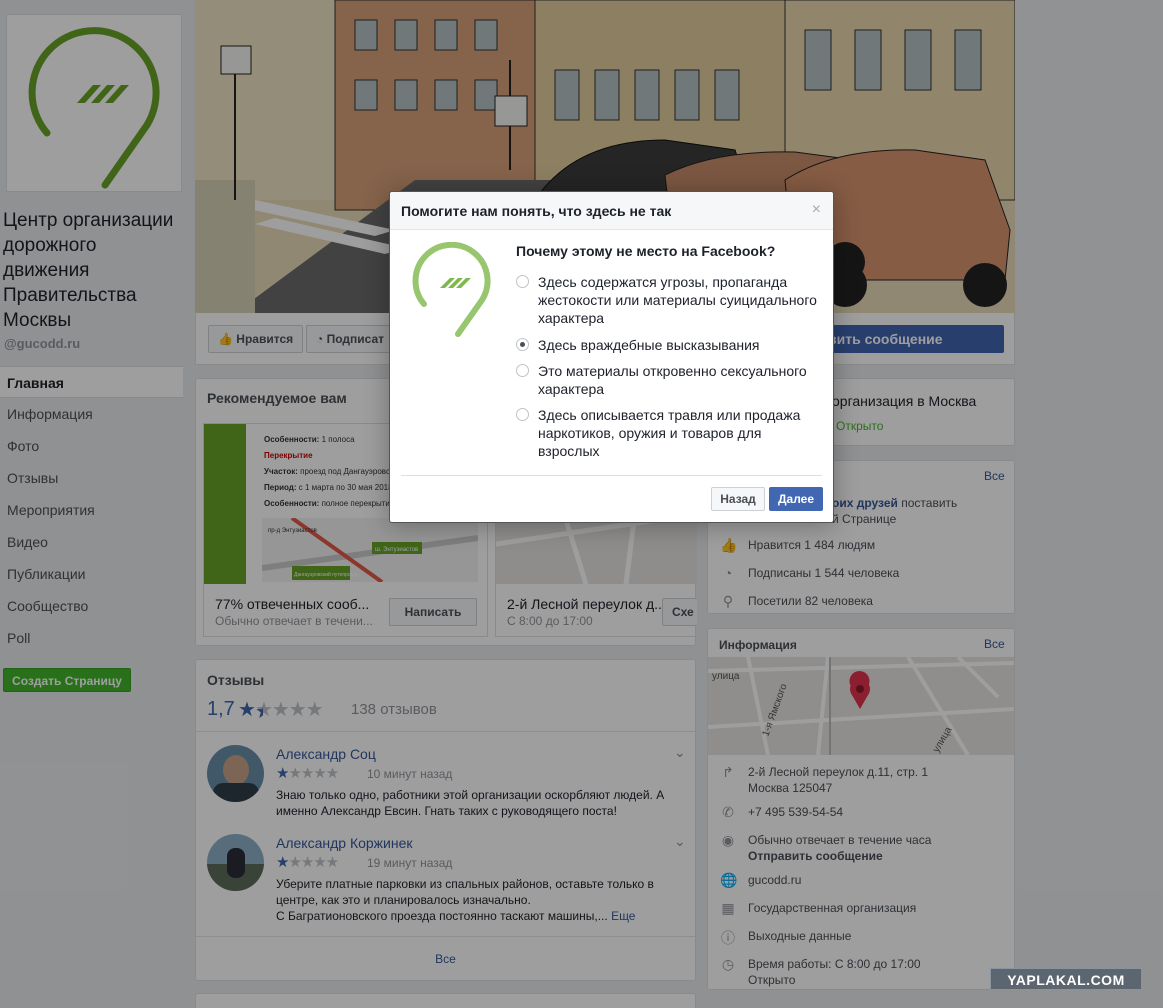 Image resolution: width=1163 pixels, height=1008 pixels. I want to click on dialog-header: Помогите нам понять, что здесь не так ×, so click(611, 211).